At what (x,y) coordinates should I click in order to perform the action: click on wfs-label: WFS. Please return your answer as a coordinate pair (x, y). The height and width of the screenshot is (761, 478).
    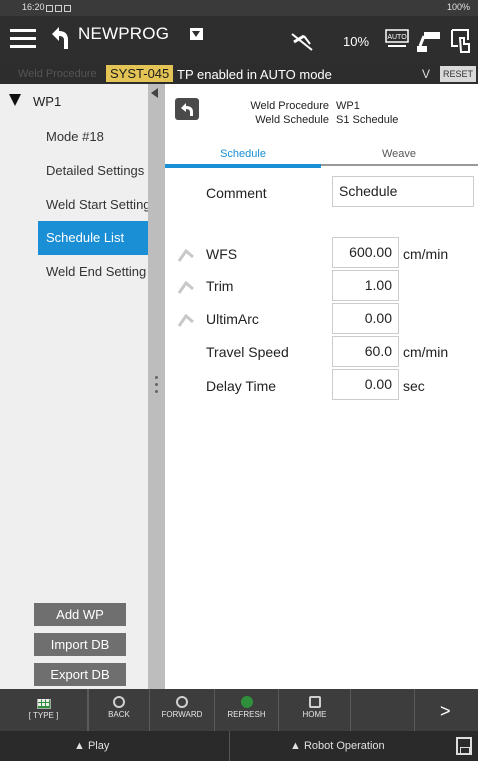
    Looking at the image, I should click on (222, 254).